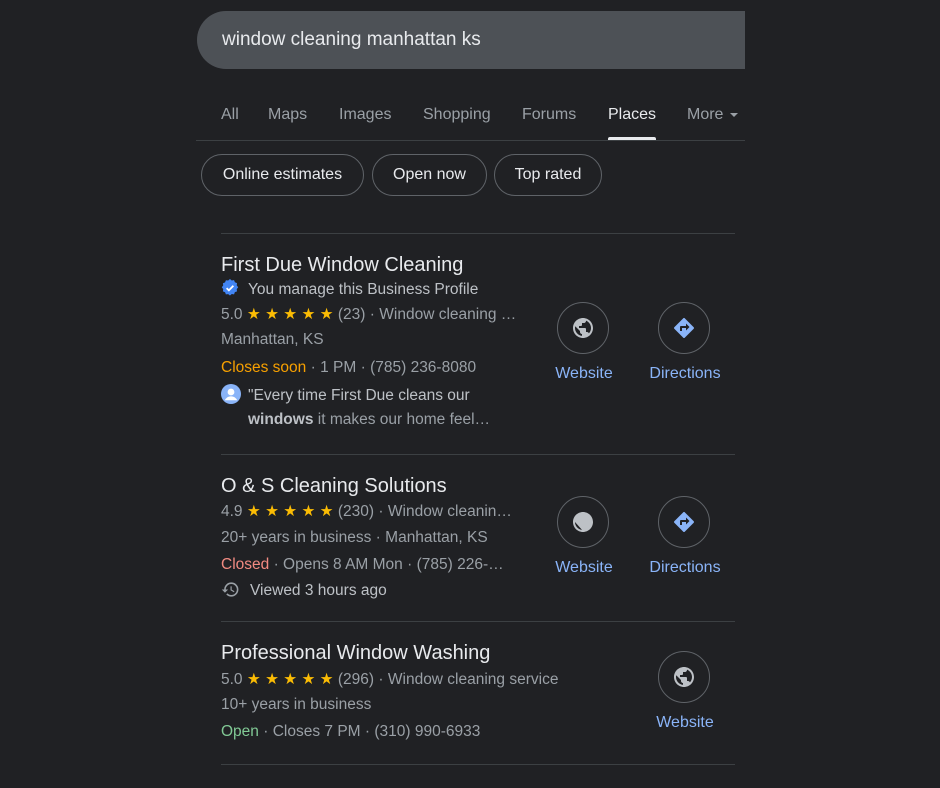  I want to click on business-name: First Due Window Cleaning, so click(342, 265).